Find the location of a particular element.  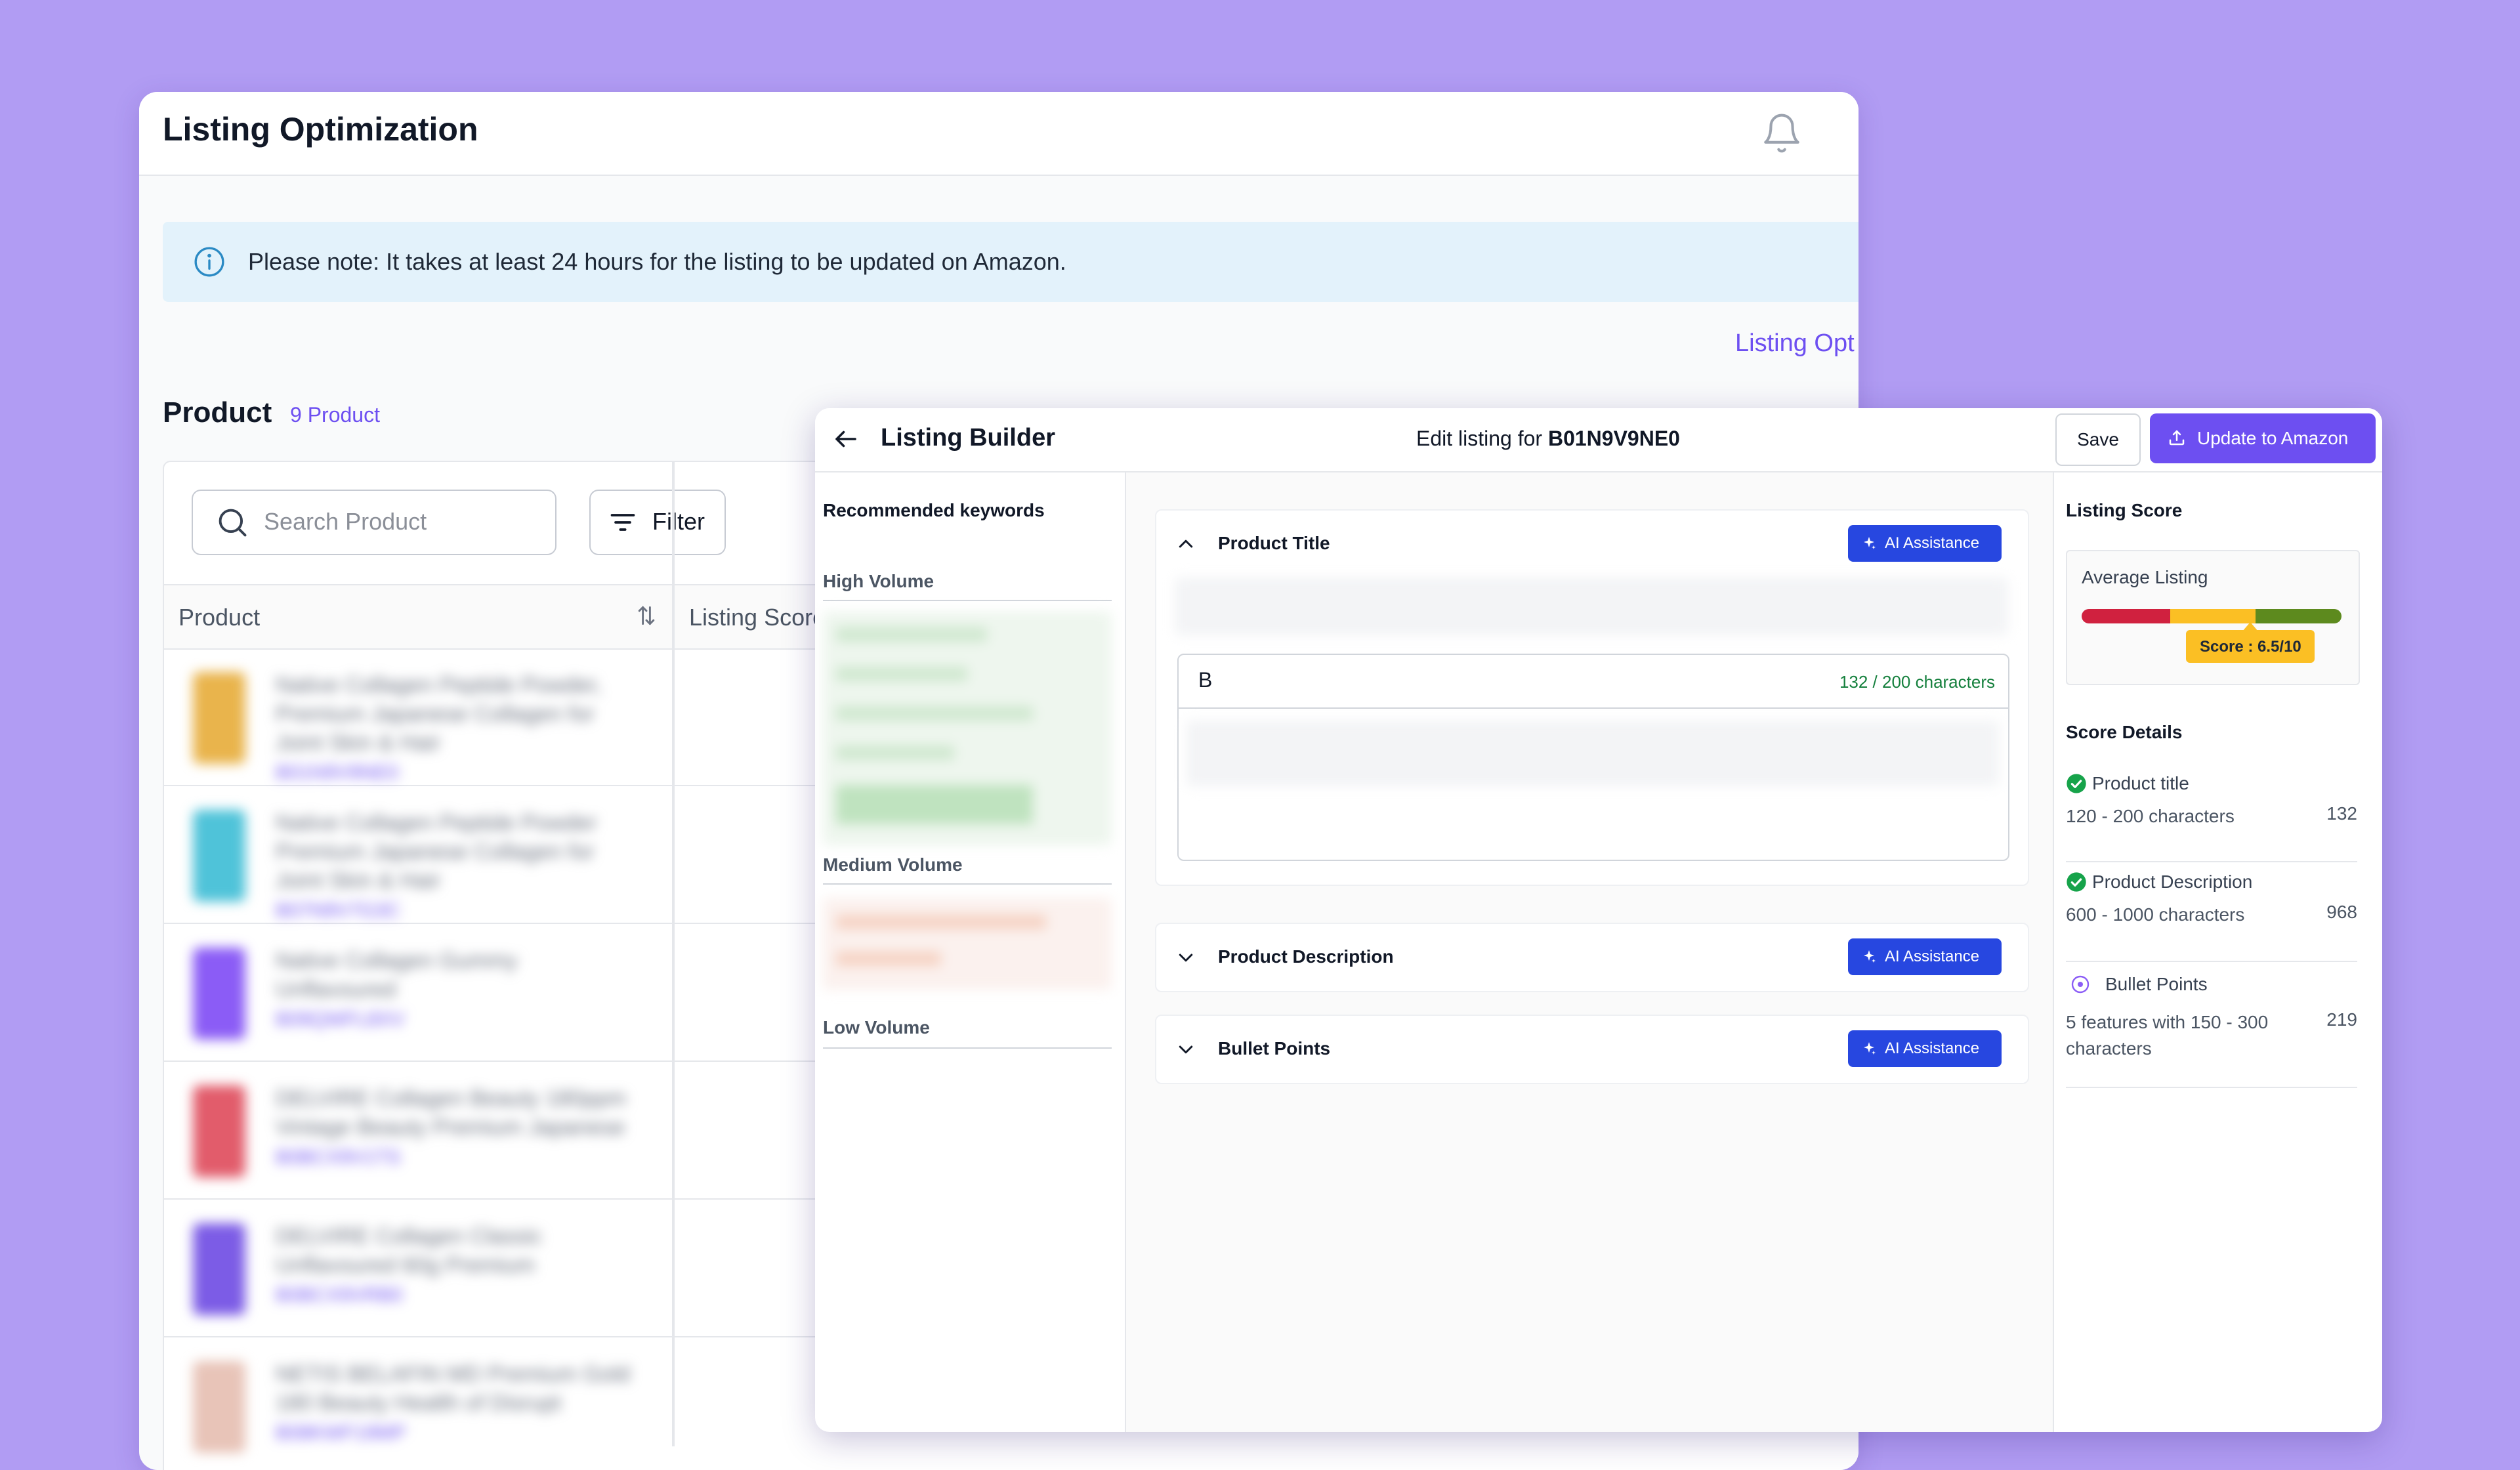

product-title-label: Product Title is located at coordinates (1274, 543).